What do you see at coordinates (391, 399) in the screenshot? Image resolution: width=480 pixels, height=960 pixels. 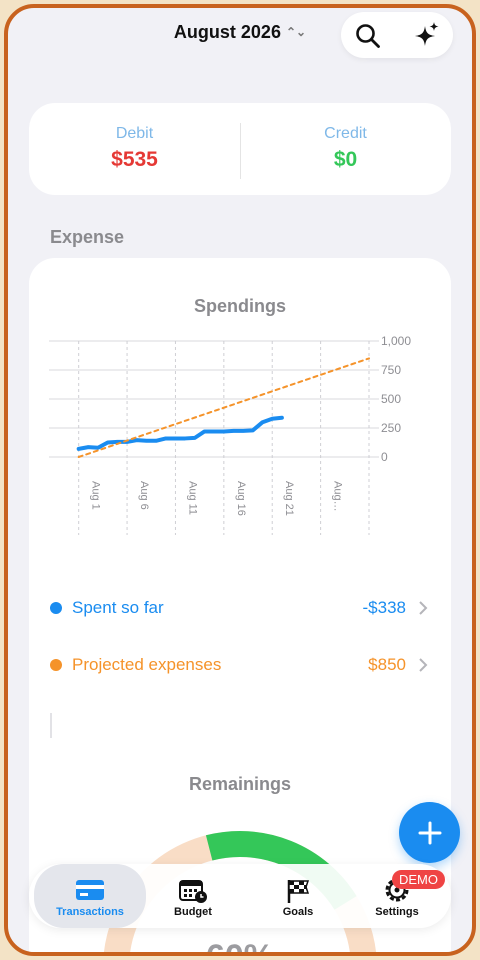 I see `y-tick-label: 500` at bounding box center [391, 399].